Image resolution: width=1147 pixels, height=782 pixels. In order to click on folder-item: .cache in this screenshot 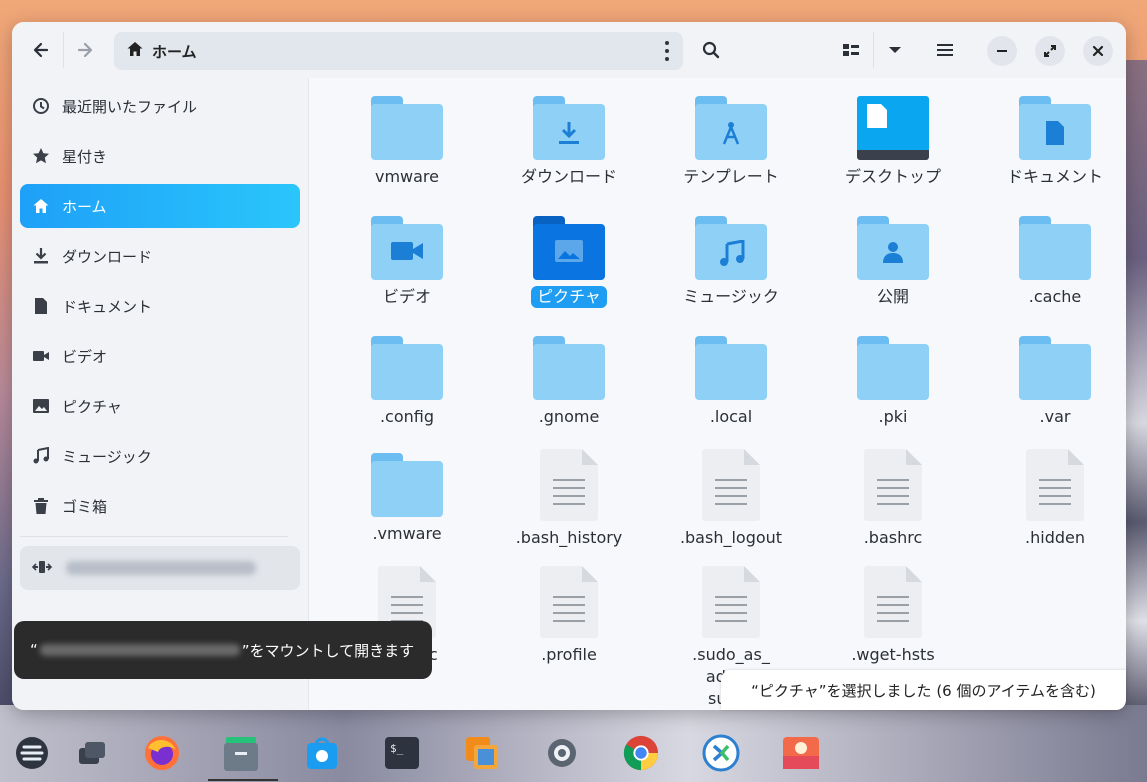, I will do `click(1053, 262)`.